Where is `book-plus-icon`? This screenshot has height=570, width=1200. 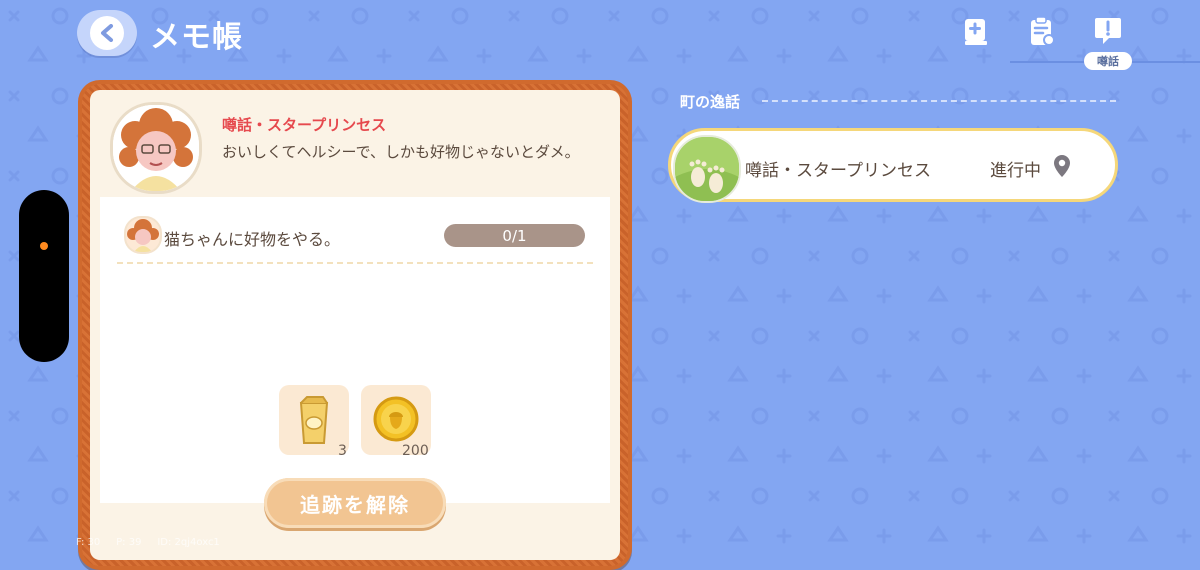
book-plus-icon is located at coordinates (976, 32).